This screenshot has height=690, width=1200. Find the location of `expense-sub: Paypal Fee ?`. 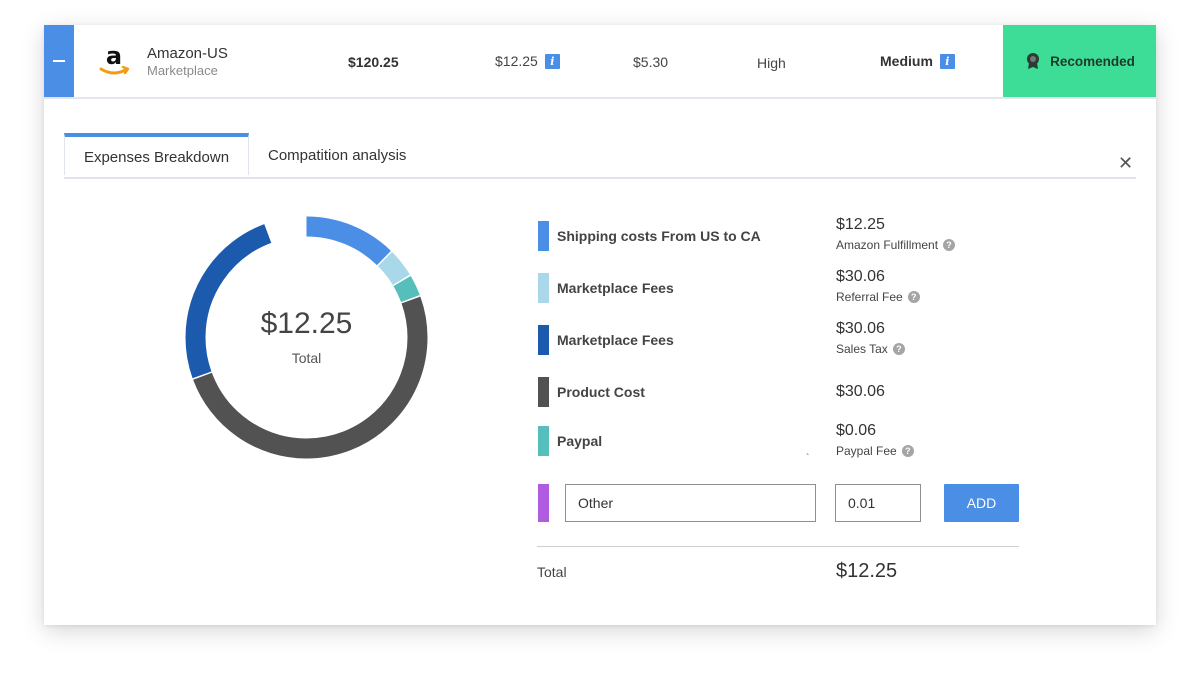

expense-sub: Paypal Fee ? is located at coordinates (875, 451).